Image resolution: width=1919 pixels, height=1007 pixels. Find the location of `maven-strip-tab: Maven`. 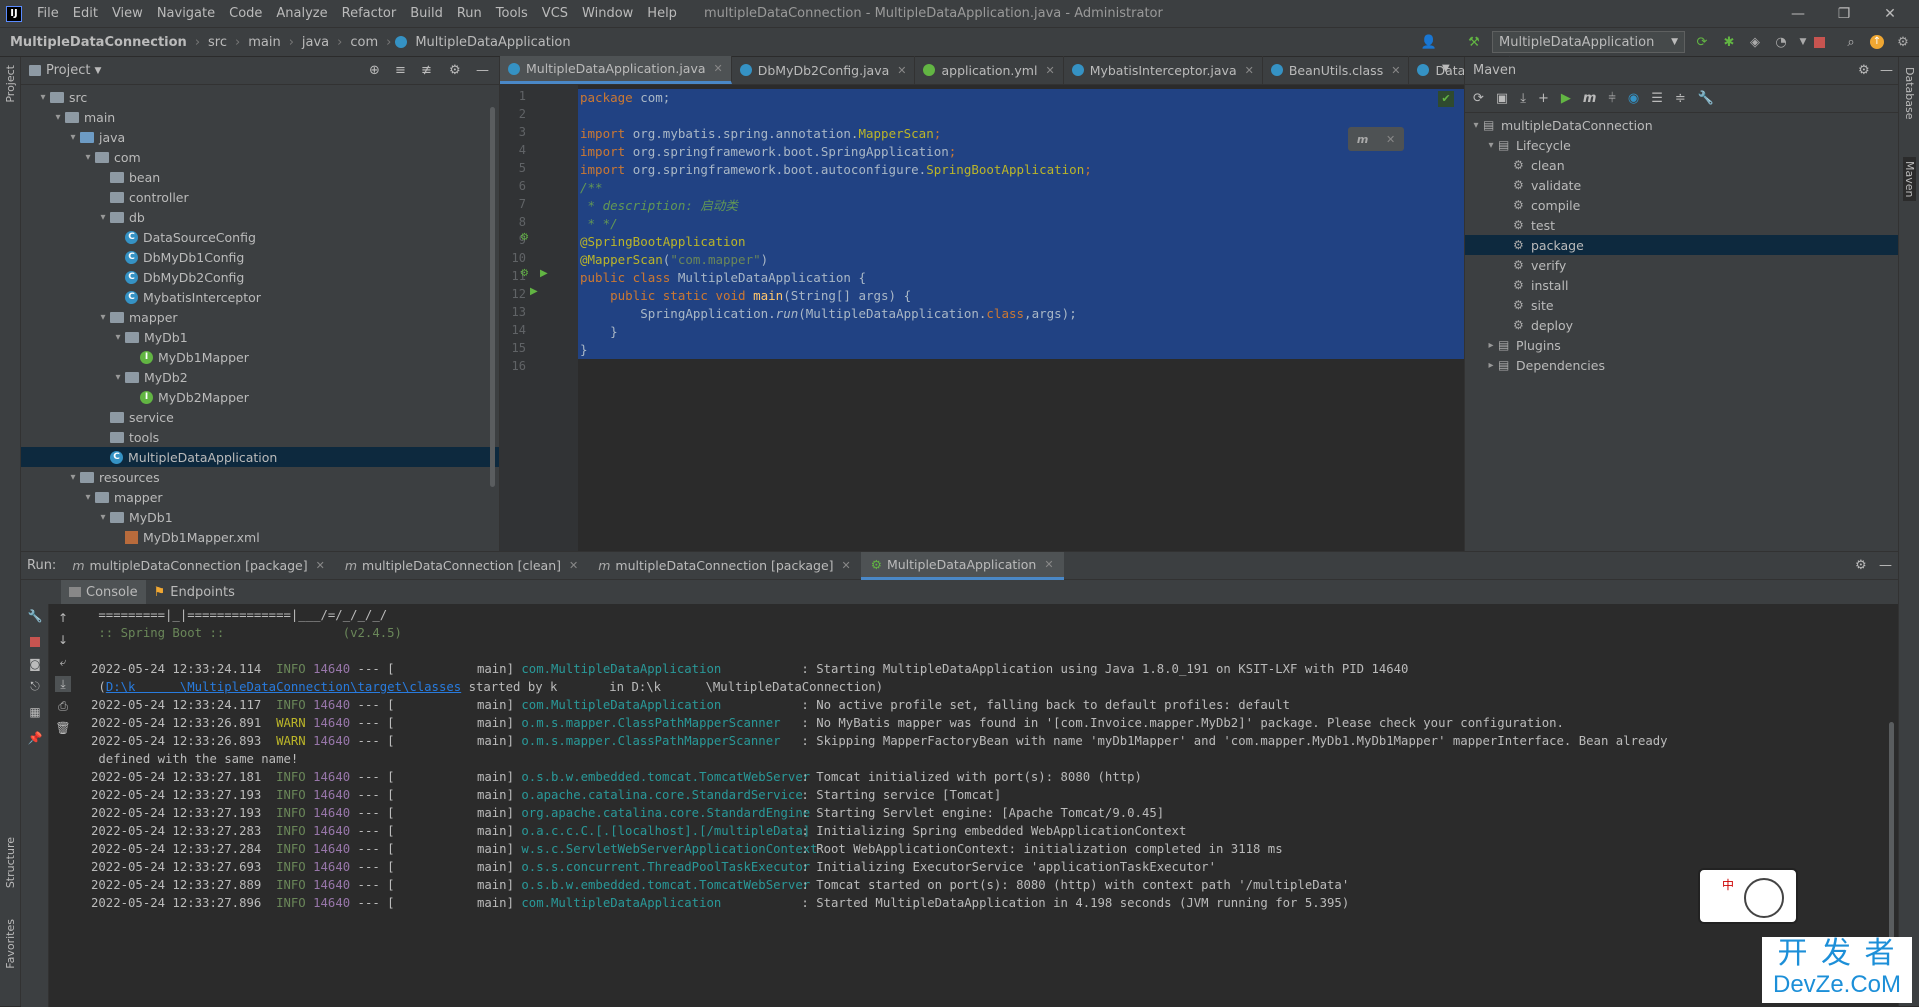

maven-strip-tab: Maven is located at coordinates (1909, 179).